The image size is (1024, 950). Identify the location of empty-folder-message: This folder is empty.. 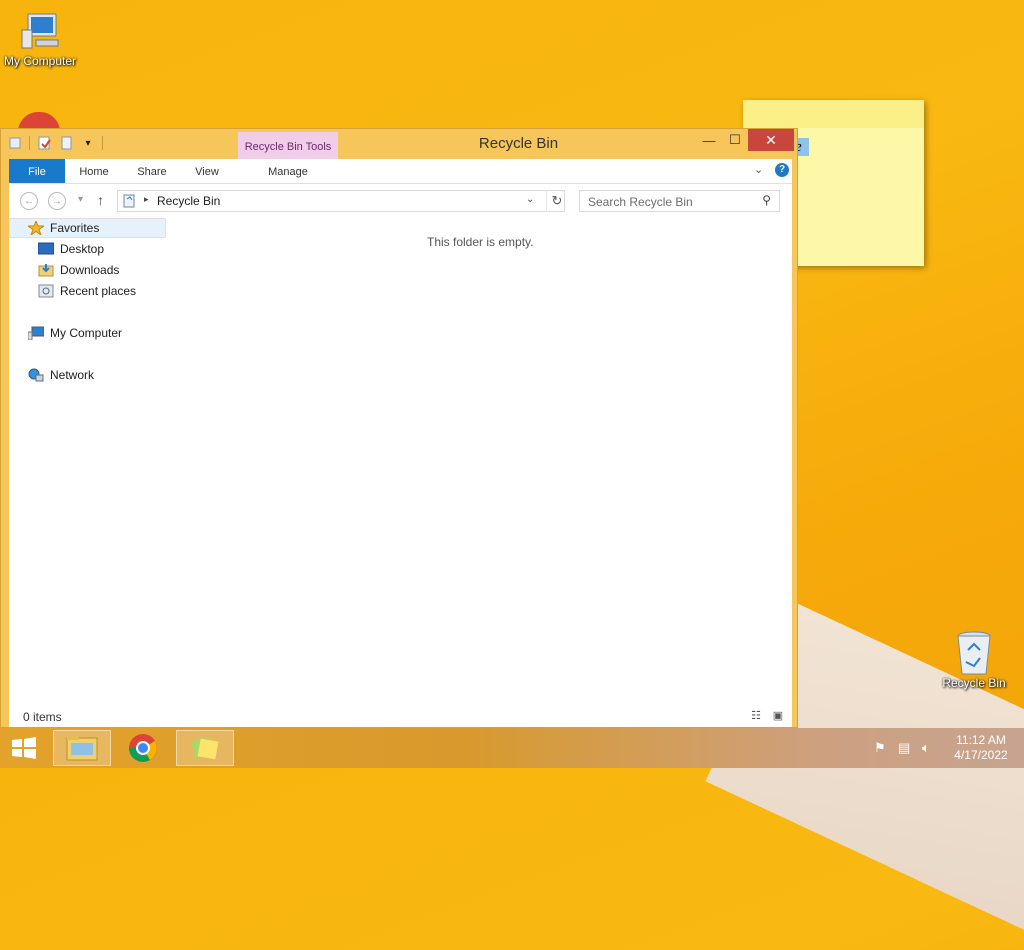
(480, 242).